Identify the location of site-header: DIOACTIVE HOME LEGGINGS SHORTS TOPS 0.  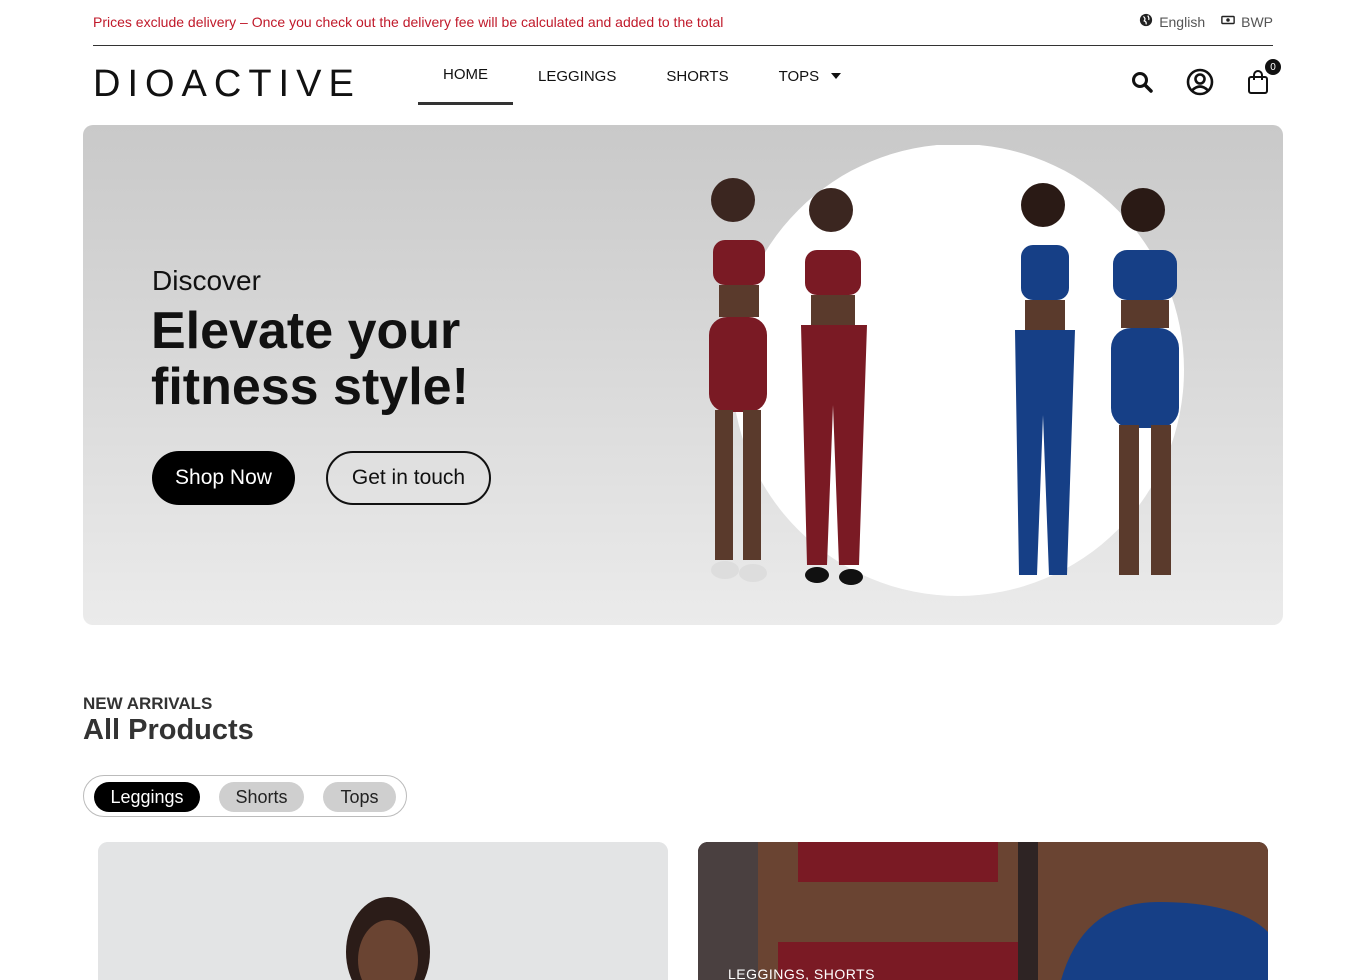
(687, 82).